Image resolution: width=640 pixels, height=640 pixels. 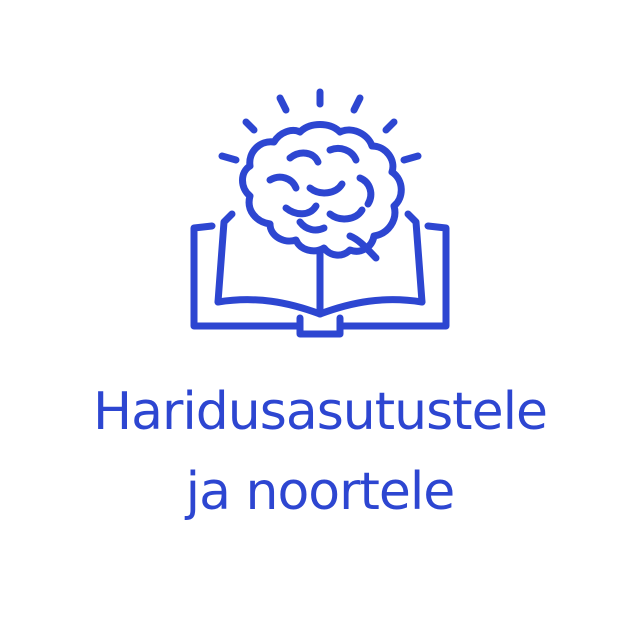 I want to click on brain-shape, so click(x=322, y=191).